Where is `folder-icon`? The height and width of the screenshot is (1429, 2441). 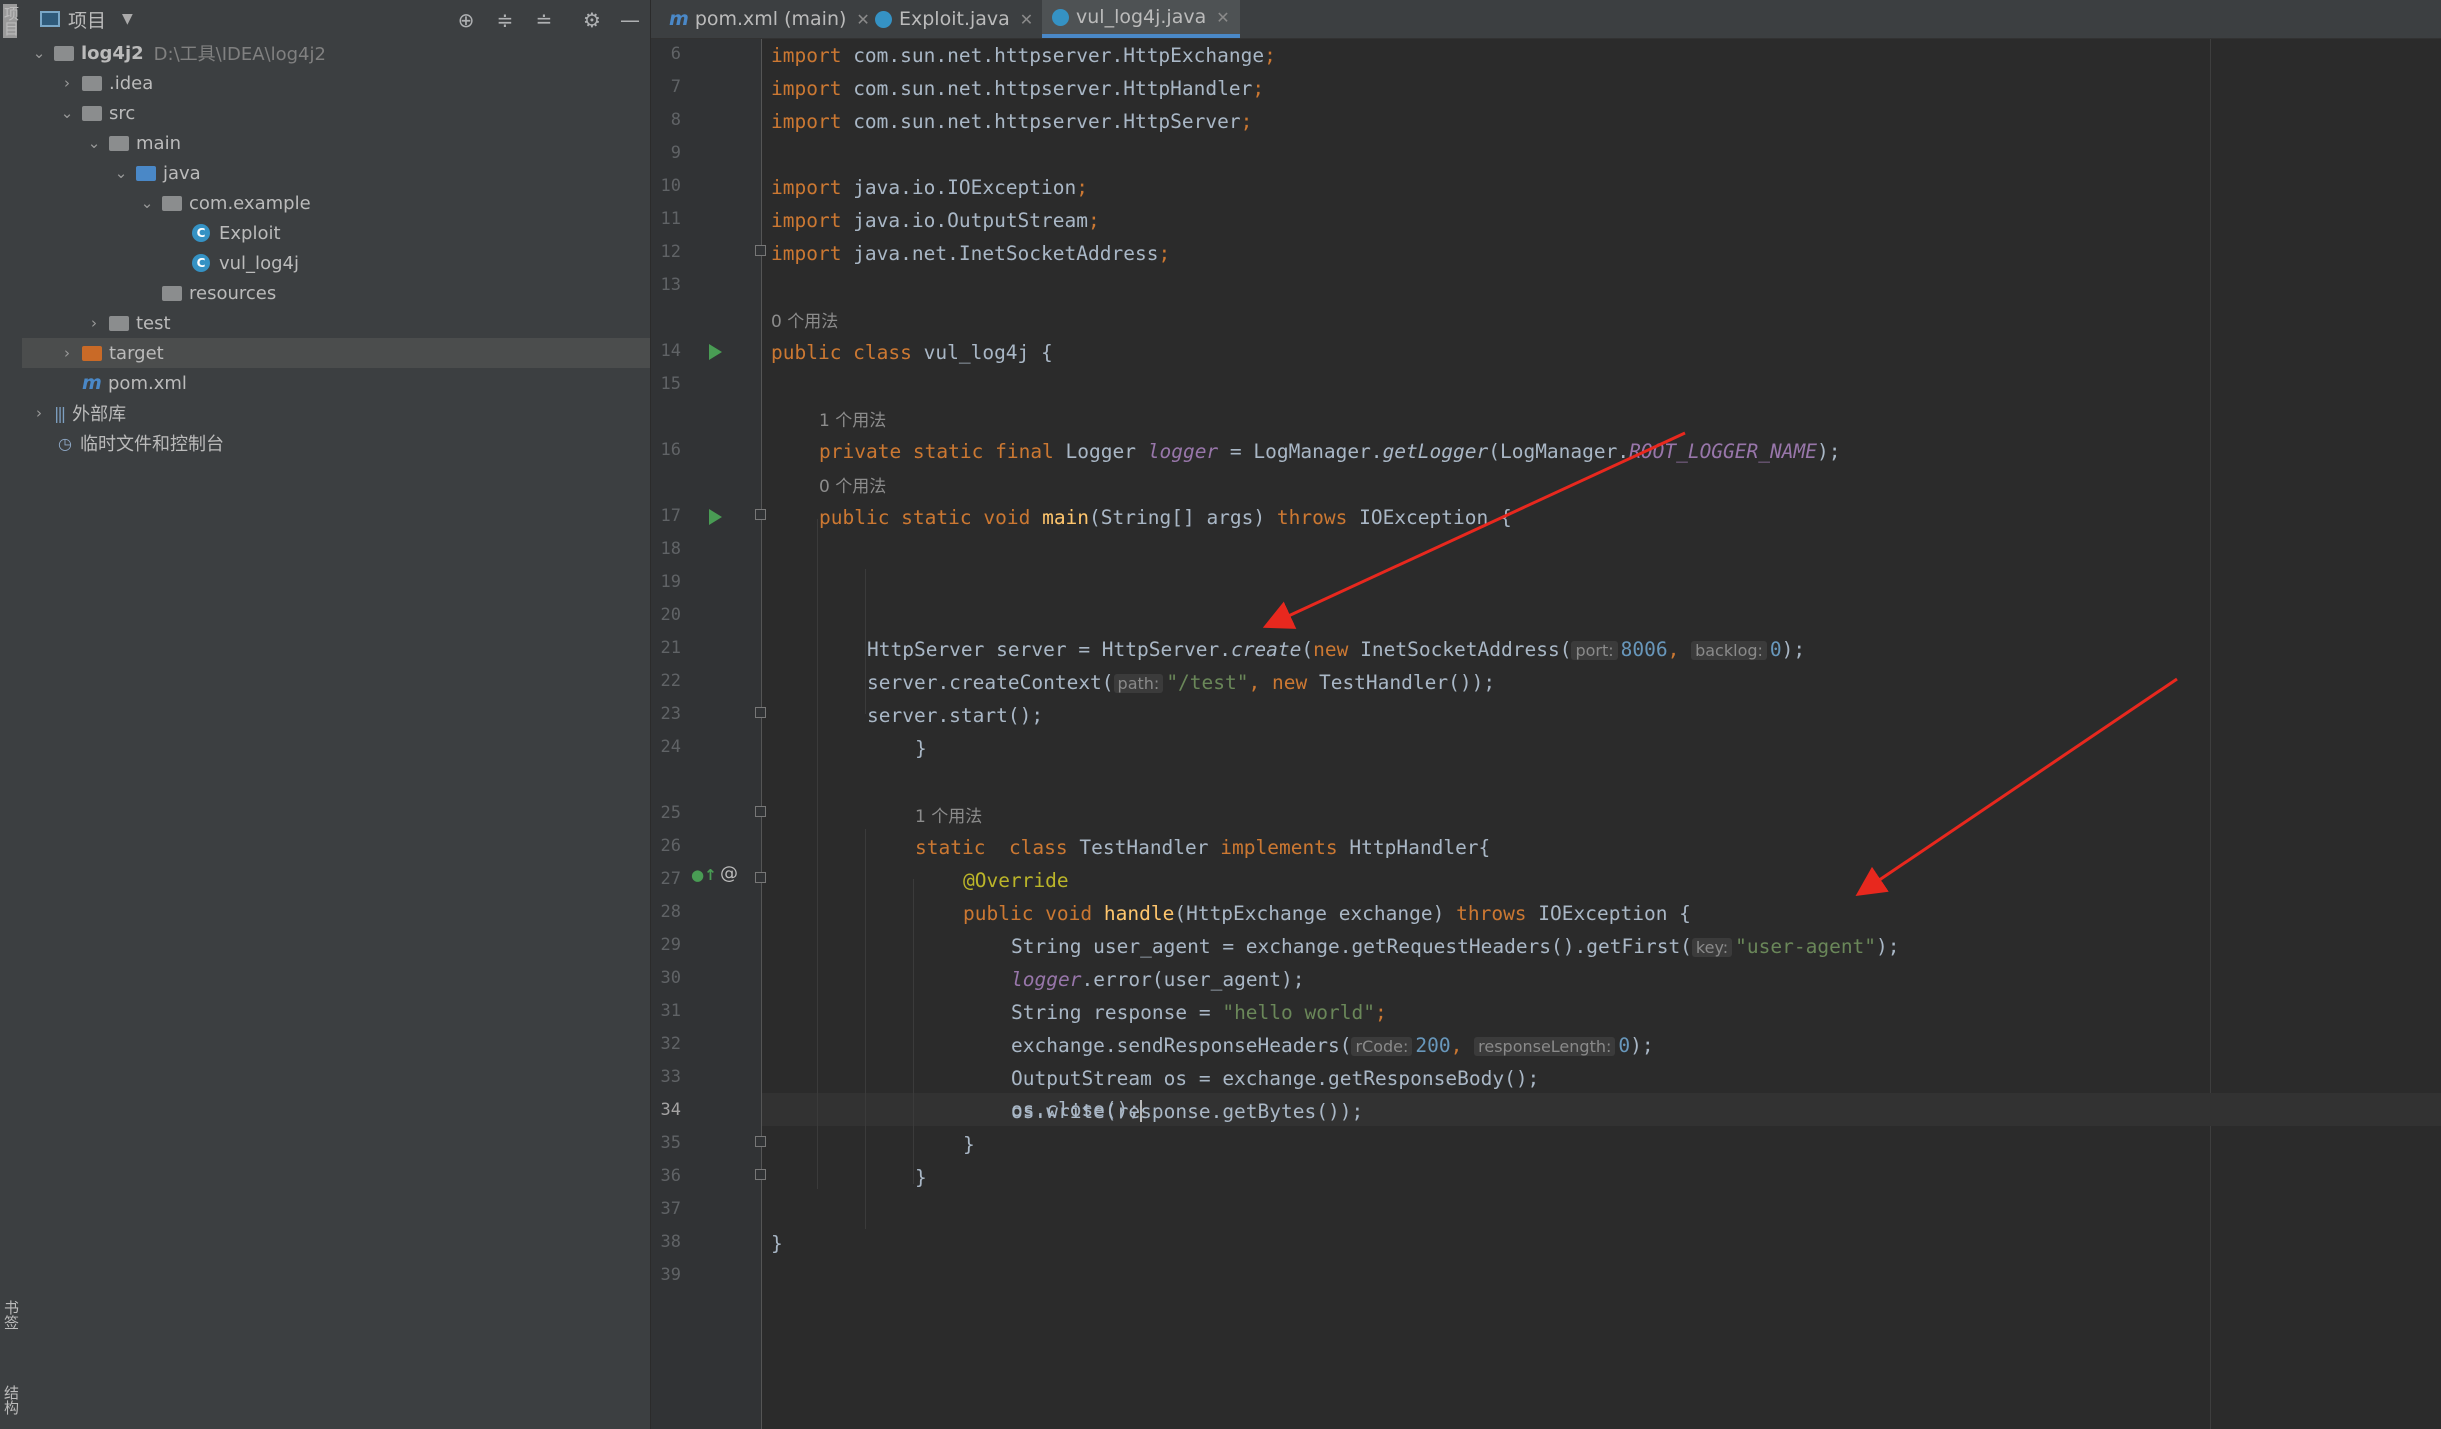
folder-icon is located at coordinates (92, 83).